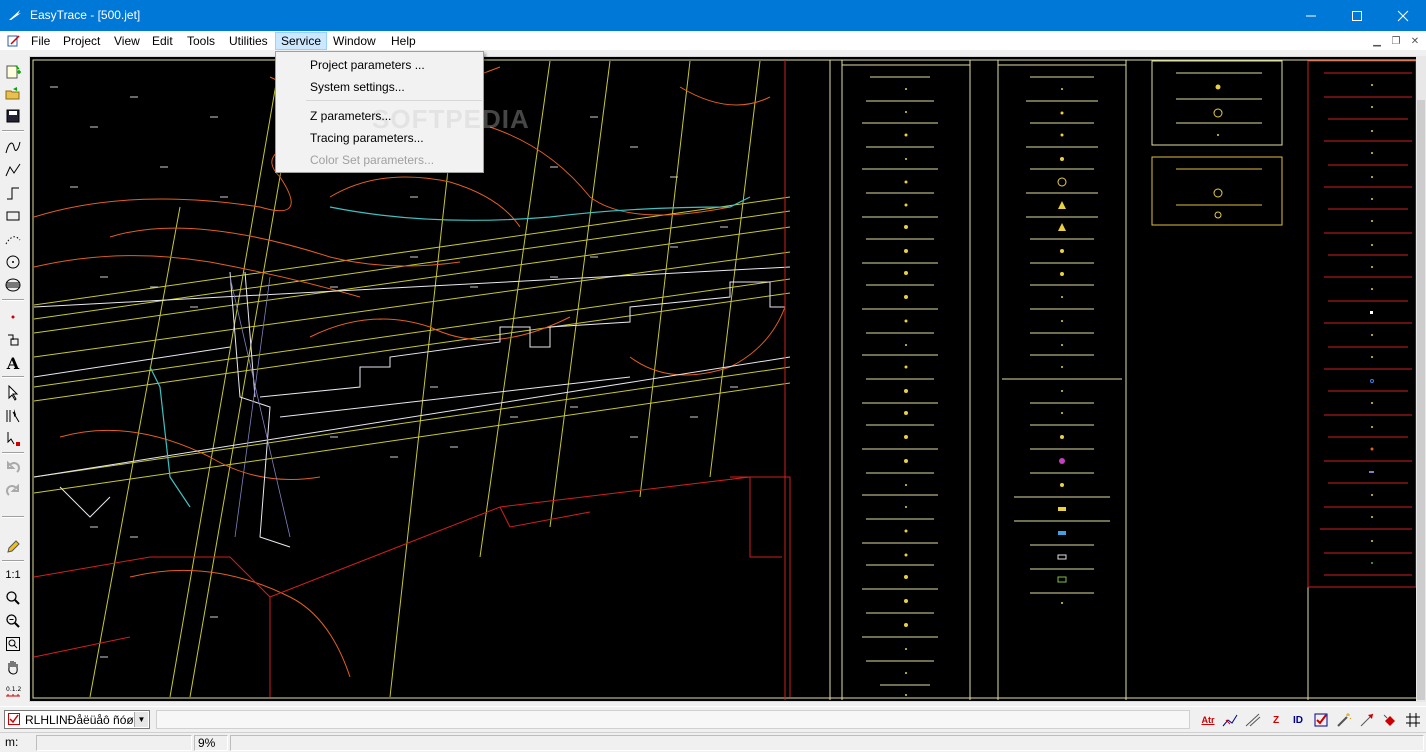  I want to click on mdi-close-icon: ✕, so click(1415, 41).